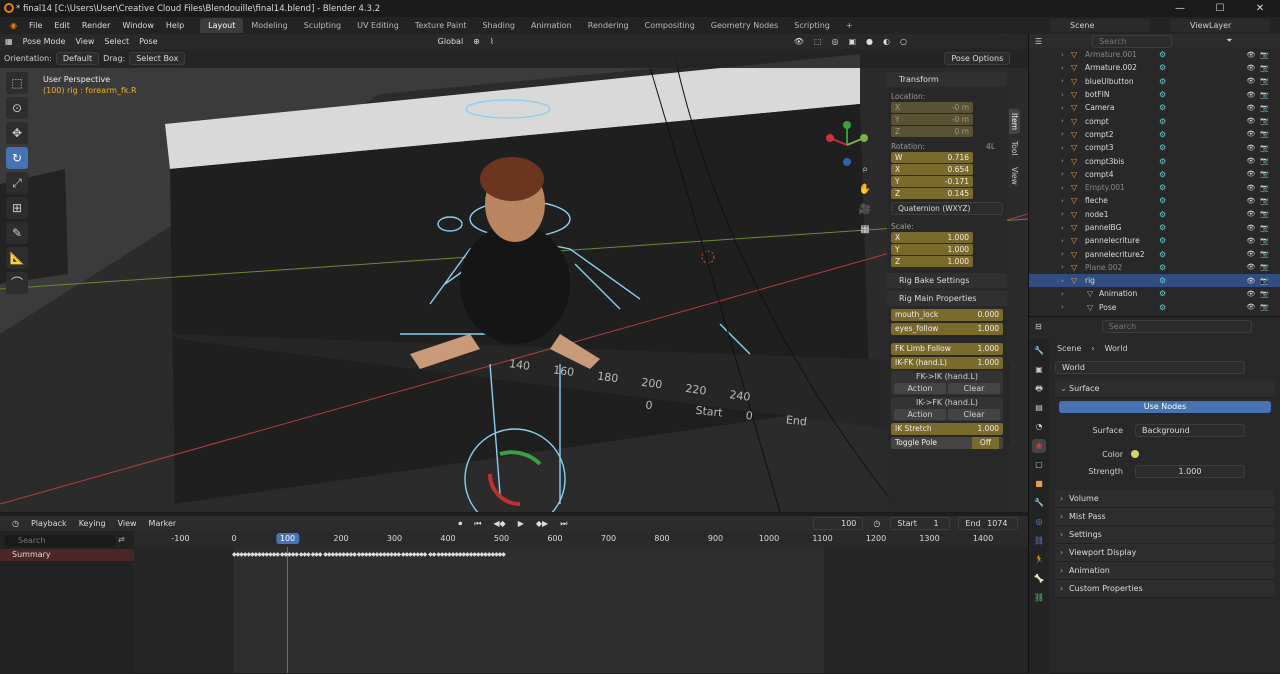  I want to click on tool-tab-icon: 🔧, so click(1039, 351).